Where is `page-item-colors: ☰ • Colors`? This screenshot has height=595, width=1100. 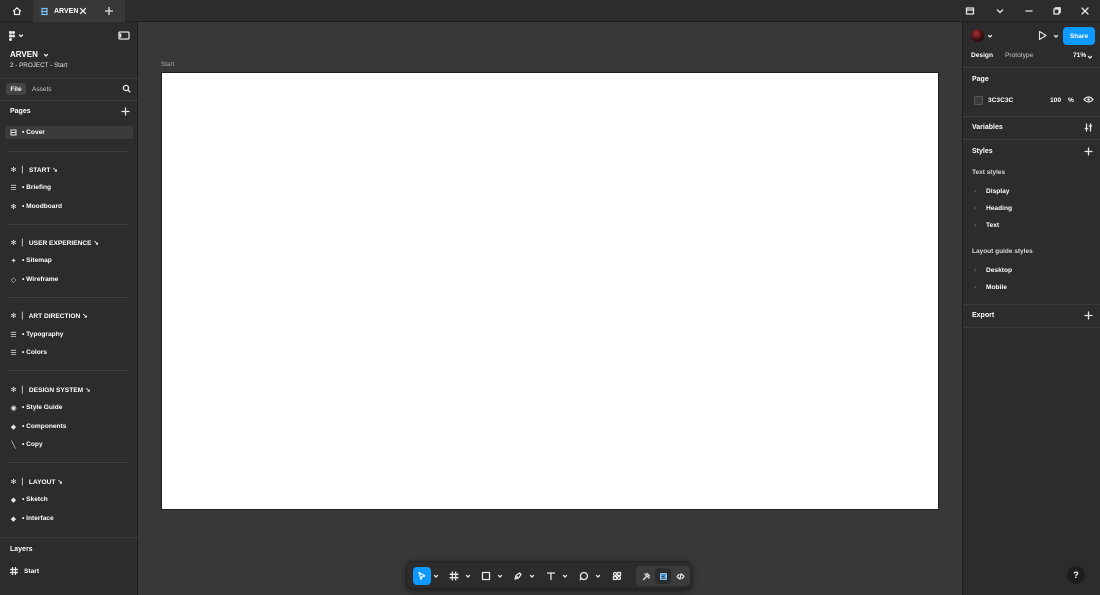 page-item-colors: ☰ • Colors is located at coordinates (69, 352).